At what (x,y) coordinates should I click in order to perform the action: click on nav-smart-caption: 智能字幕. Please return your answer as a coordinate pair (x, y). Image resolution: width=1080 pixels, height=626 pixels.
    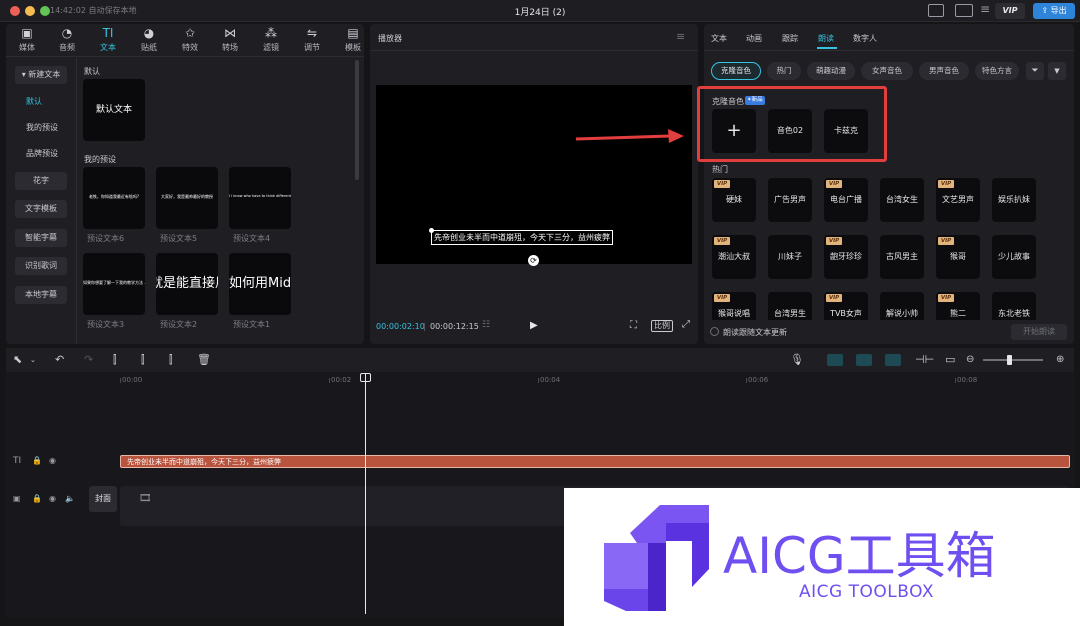
    Looking at the image, I should click on (41, 238).